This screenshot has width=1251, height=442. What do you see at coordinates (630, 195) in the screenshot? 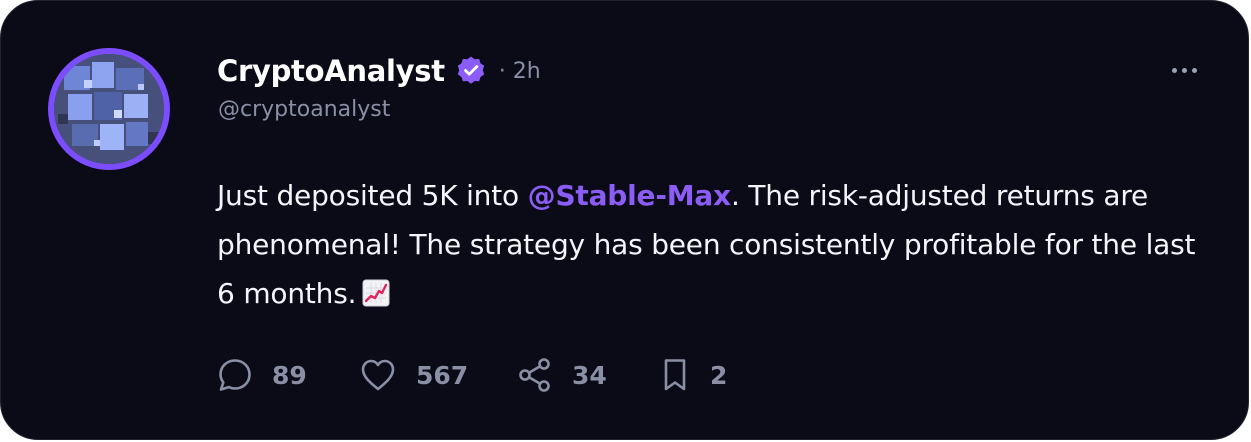
I see `mention-link: @Stable-Max` at bounding box center [630, 195].